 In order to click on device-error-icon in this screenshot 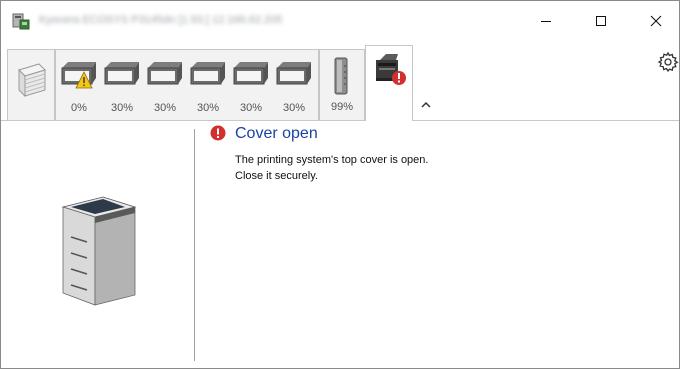, I will do `click(391, 69)`.